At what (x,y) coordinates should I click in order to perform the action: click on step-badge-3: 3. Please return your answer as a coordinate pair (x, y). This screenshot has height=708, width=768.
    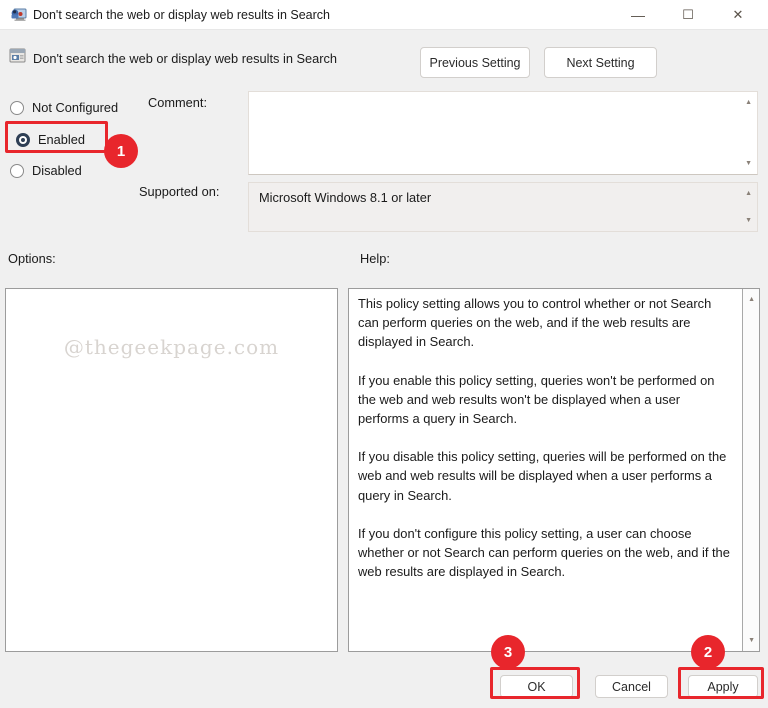
    Looking at the image, I should click on (508, 652).